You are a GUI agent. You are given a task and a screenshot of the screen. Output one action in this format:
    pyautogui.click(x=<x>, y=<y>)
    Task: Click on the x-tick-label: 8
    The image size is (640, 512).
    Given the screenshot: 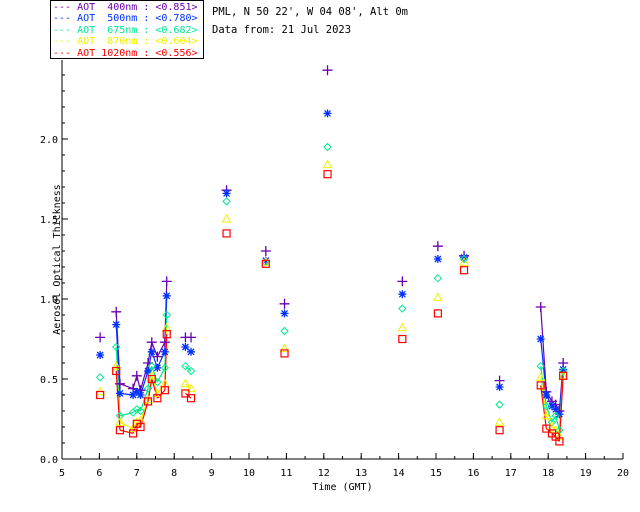 What is the action you would take?
    pyautogui.click(x=174, y=473)
    